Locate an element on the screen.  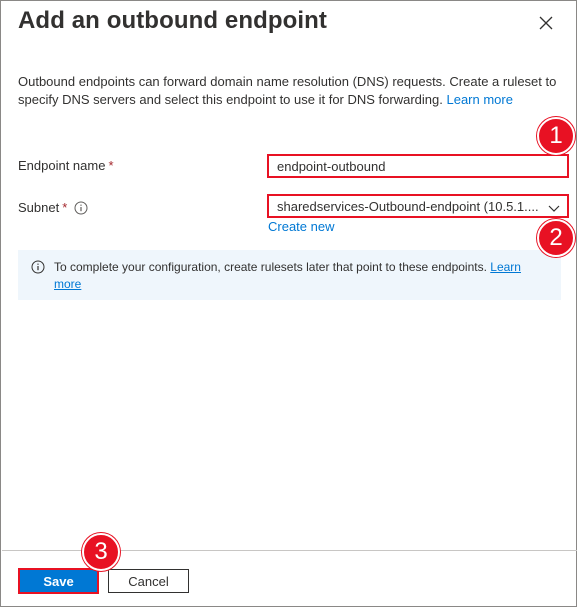
endpoint-name-label: Endpoint name * is located at coordinates (66, 165).